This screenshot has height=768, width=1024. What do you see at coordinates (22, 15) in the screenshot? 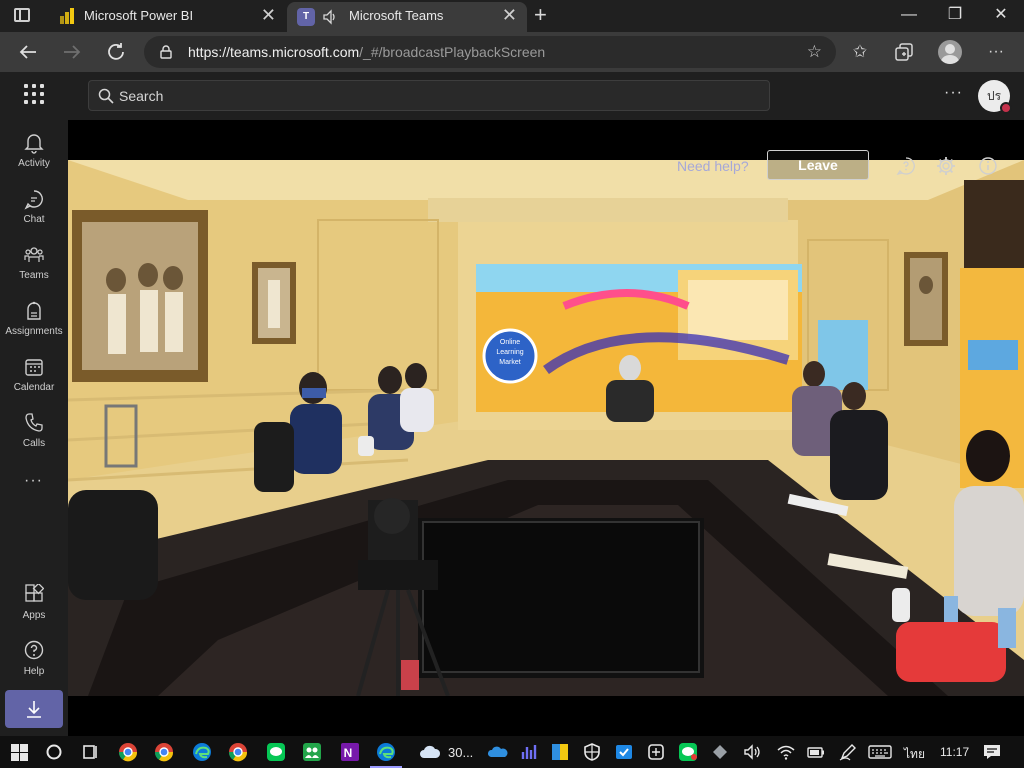
I see `tab-actions-icon` at bounding box center [22, 15].